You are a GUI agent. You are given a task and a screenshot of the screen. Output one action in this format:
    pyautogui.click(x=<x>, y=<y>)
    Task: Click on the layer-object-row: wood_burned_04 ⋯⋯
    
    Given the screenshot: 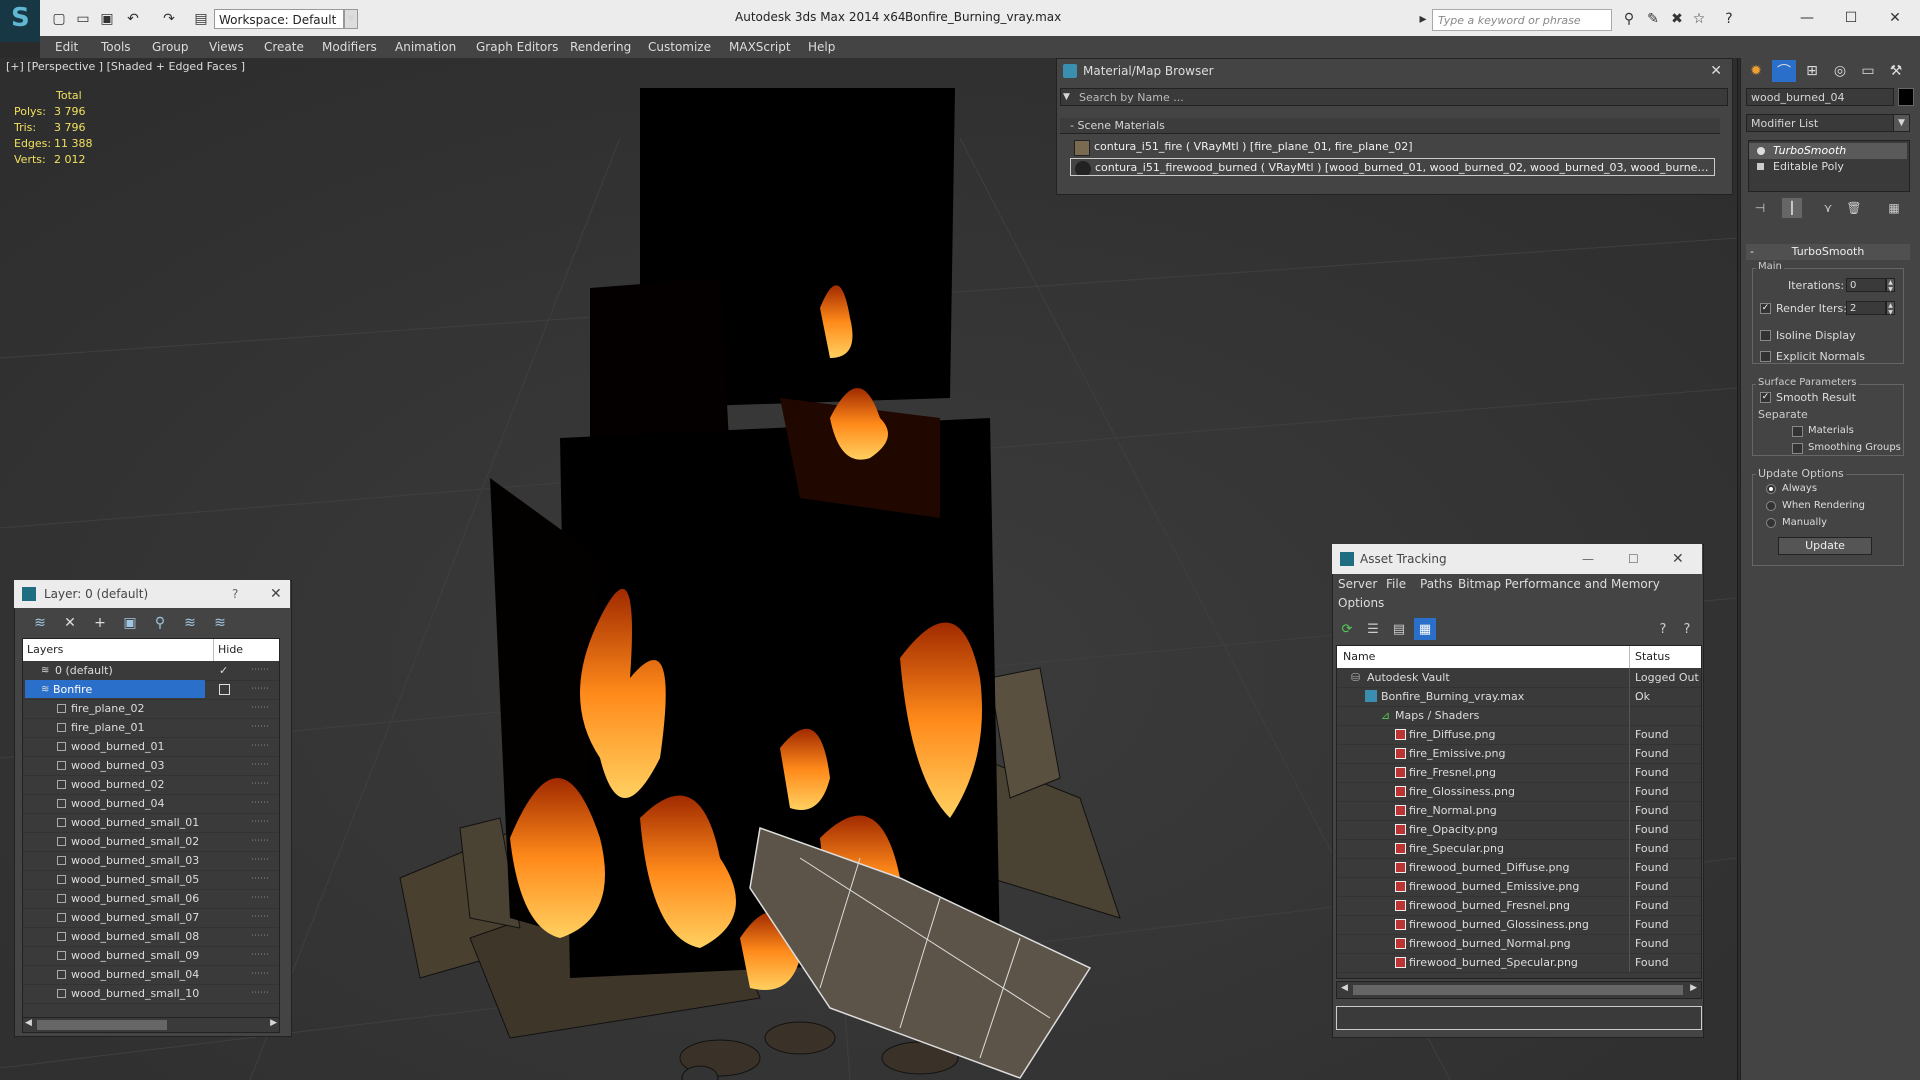 What is the action you would take?
    pyautogui.click(x=151, y=804)
    